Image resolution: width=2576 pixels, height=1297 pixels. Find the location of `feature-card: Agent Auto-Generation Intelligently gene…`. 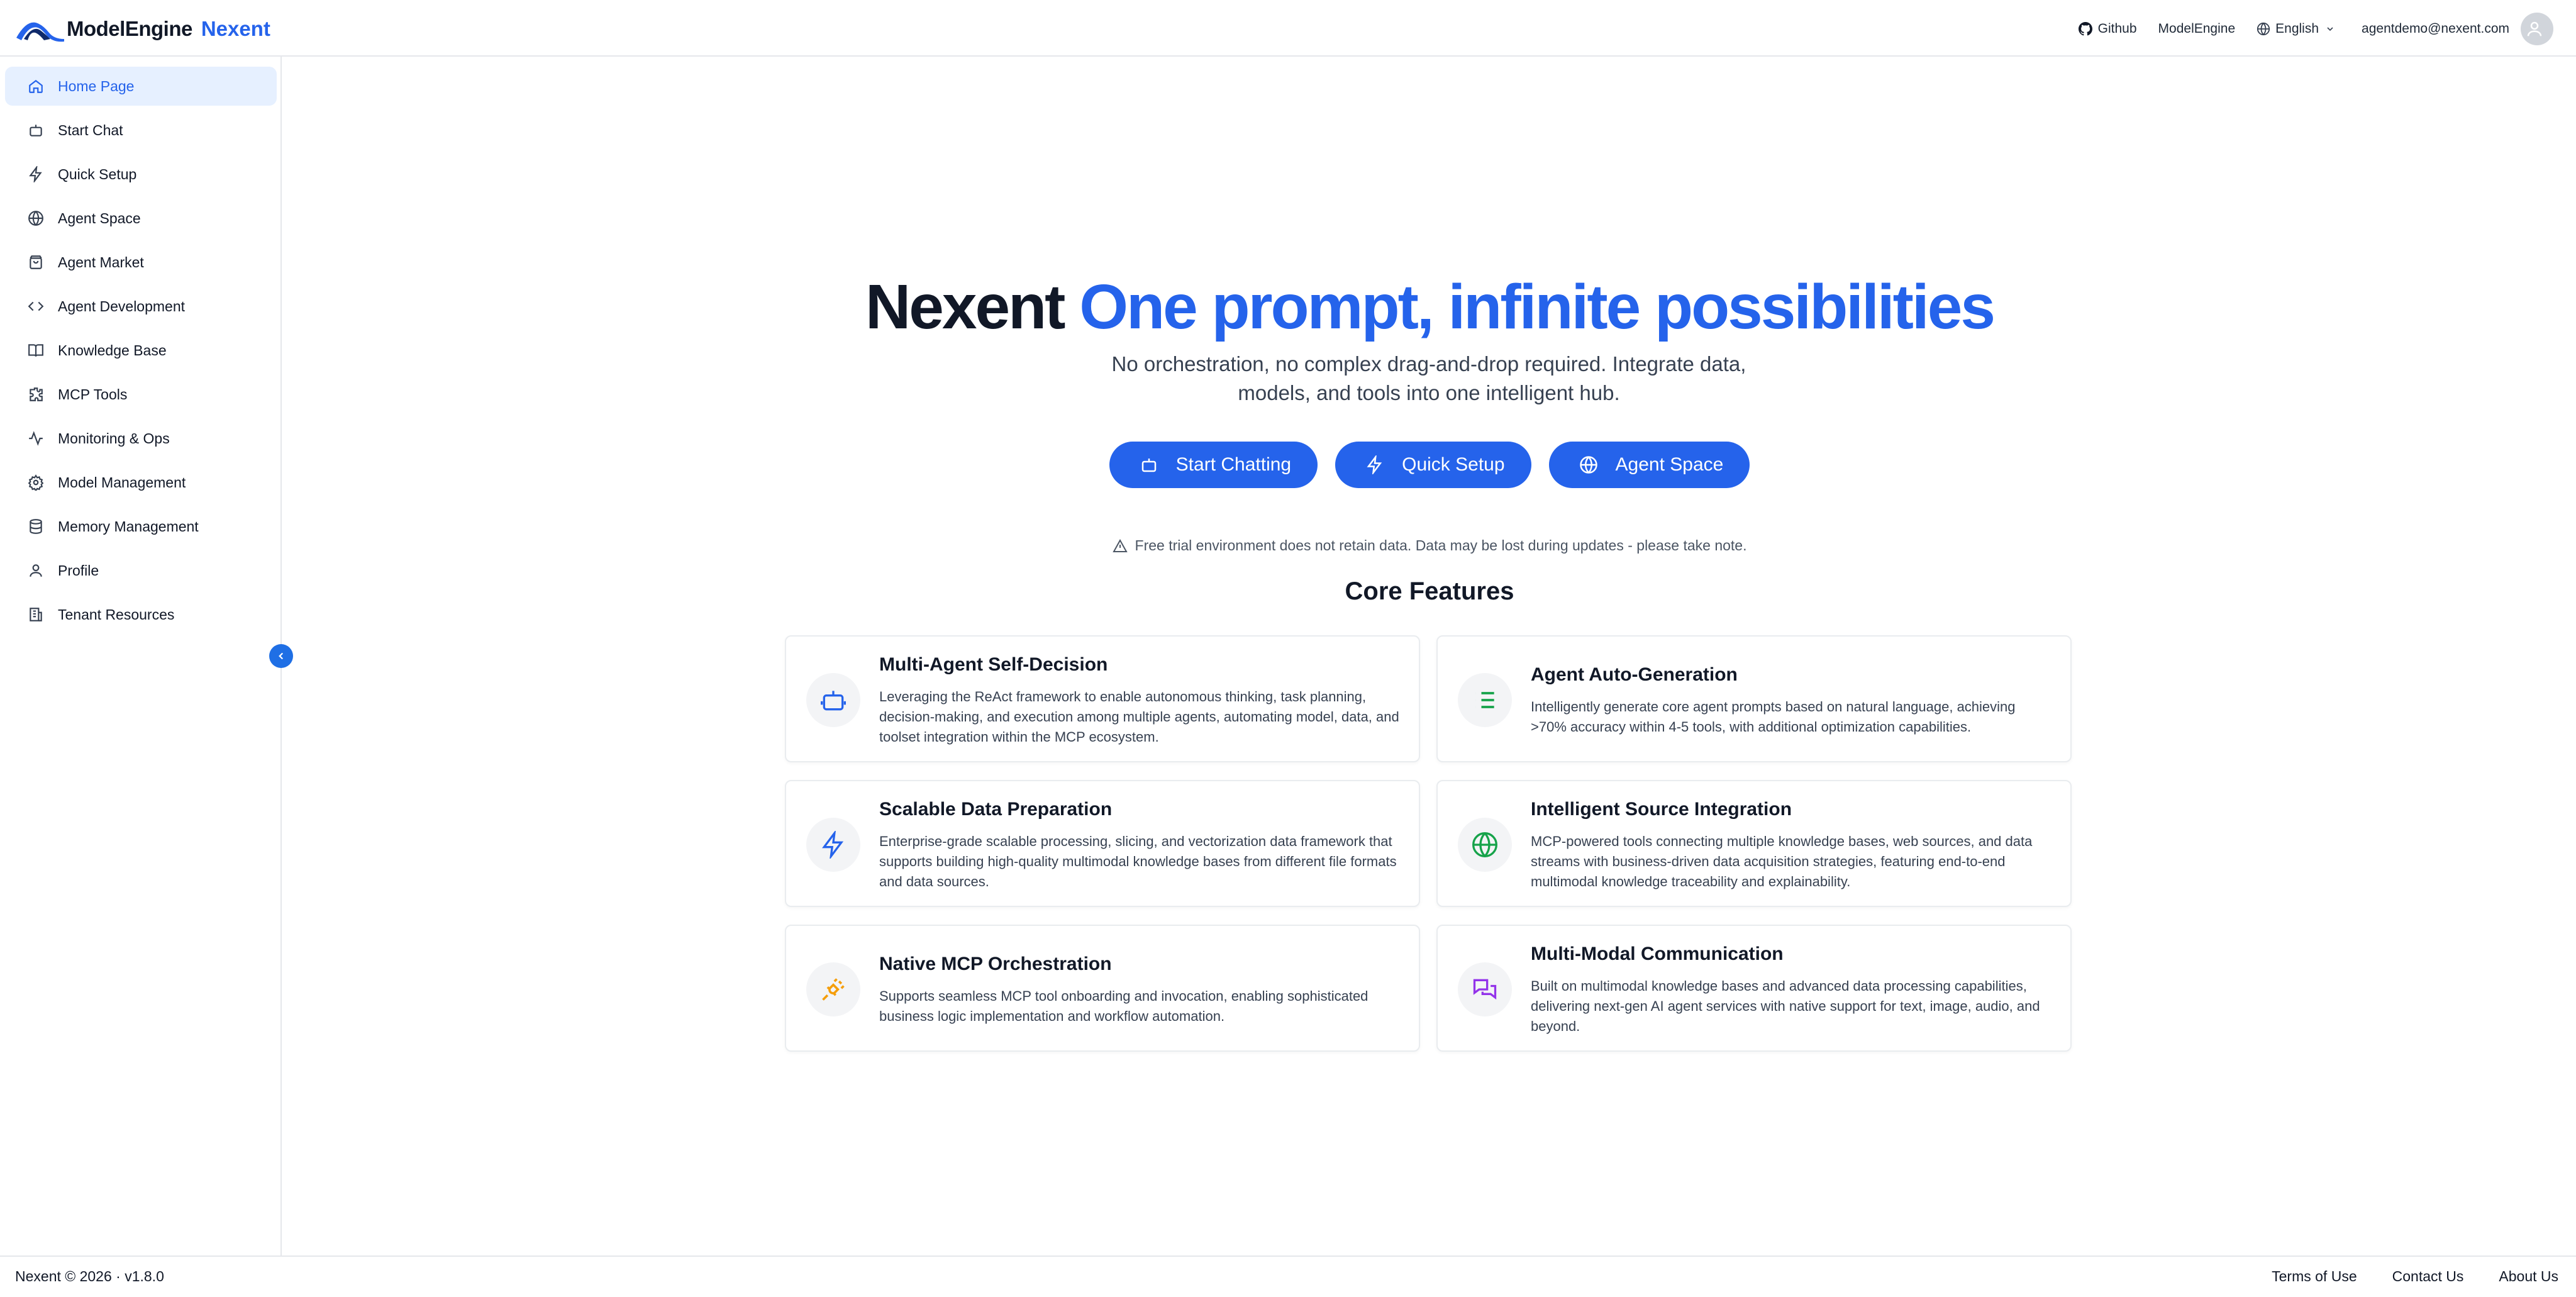

feature-card: Agent Auto-Generation Intelligently gene… is located at coordinates (1754, 698).